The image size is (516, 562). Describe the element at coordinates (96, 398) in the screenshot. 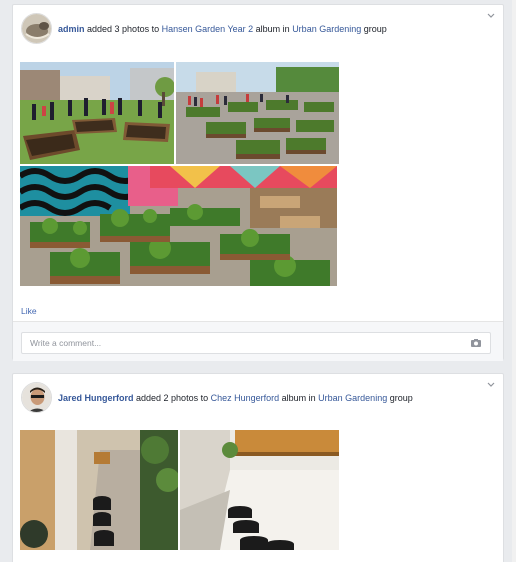

I see `author-link: Jared Hungerford` at that location.